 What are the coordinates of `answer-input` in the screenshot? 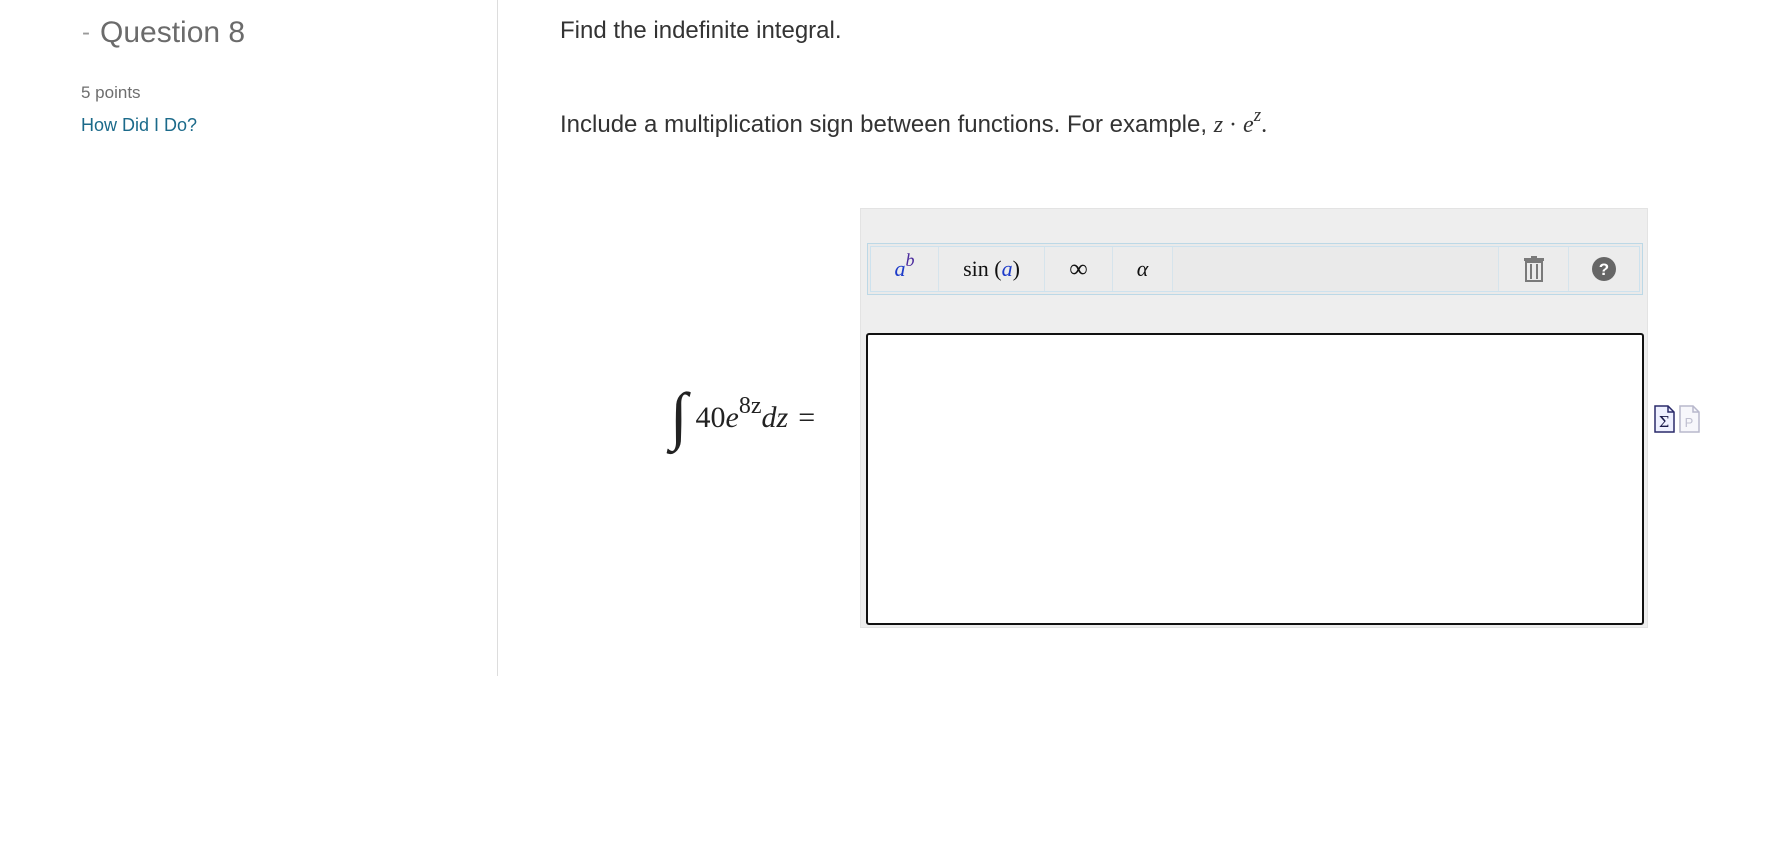 It's located at (1255, 479).